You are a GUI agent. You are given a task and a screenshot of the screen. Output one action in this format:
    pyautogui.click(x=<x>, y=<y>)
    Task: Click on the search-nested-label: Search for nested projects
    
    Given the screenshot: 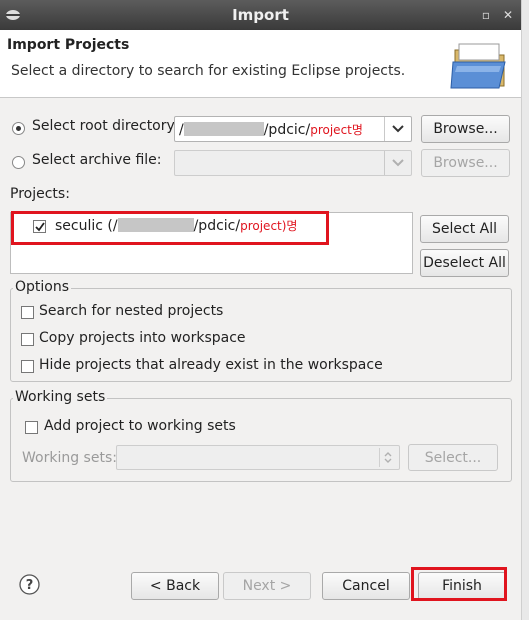 What is the action you would take?
    pyautogui.click(x=131, y=311)
    